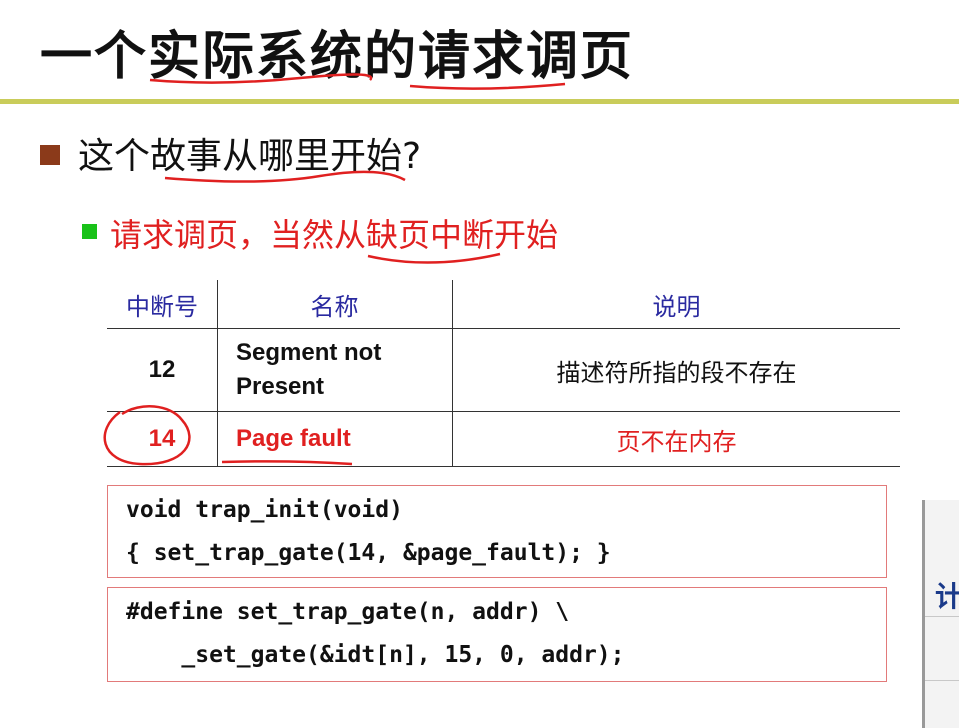 The height and width of the screenshot is (728, 959). I want to click on slide-title: 一个实际系统的请求调页, so click(337, 57).